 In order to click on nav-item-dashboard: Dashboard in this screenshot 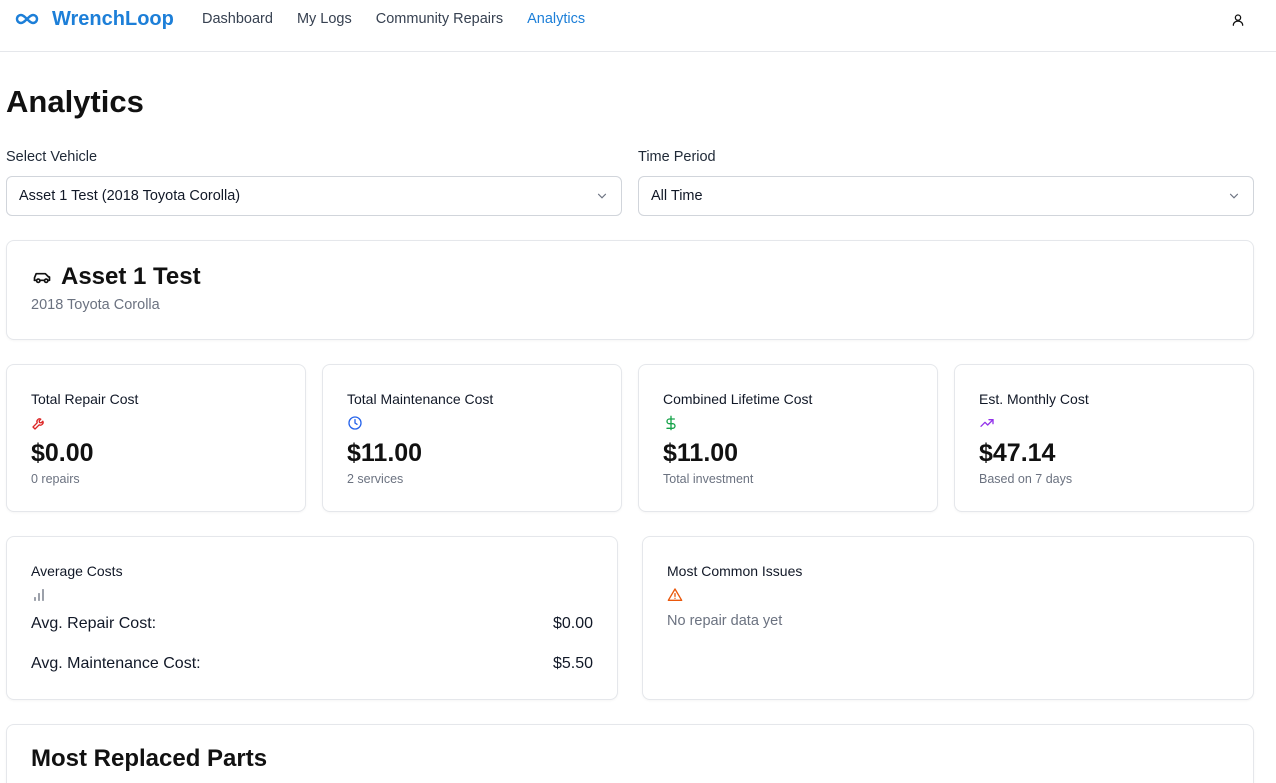, I will do `click(237, 19)`.